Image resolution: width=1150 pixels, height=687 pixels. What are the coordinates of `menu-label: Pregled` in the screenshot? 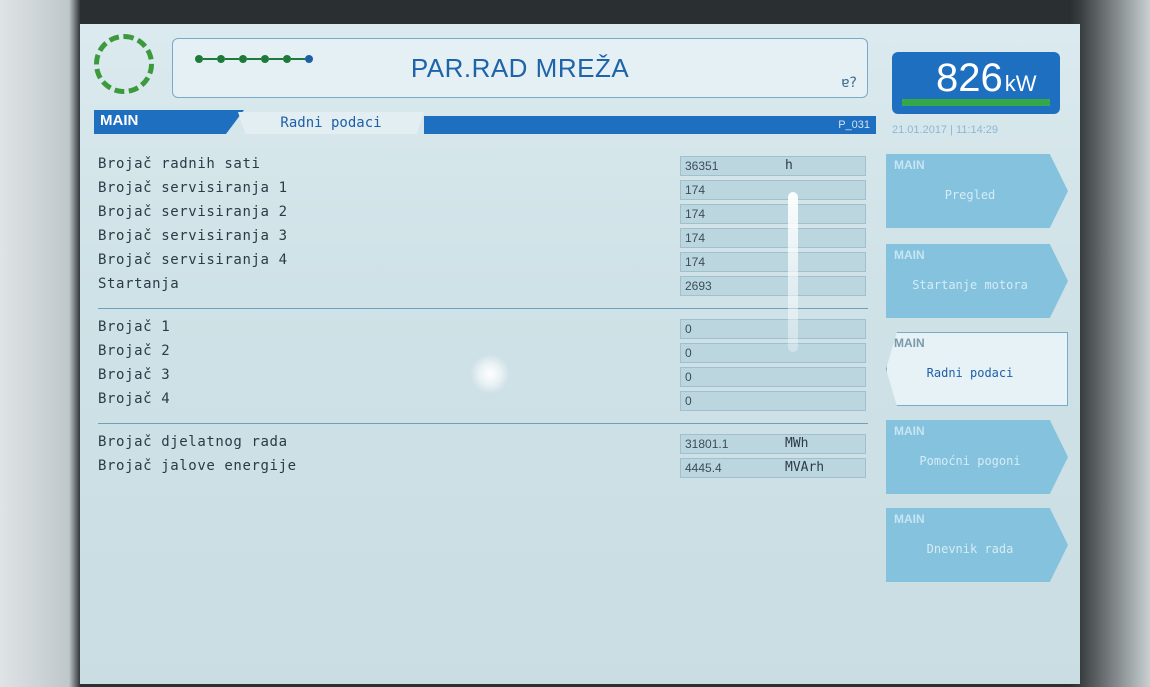 It's located at (970, 195).